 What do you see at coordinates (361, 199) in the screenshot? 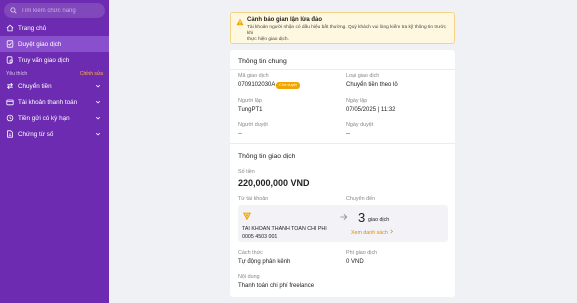
I see `to-label: Chuyển đến` at bounding box center [361, 199].